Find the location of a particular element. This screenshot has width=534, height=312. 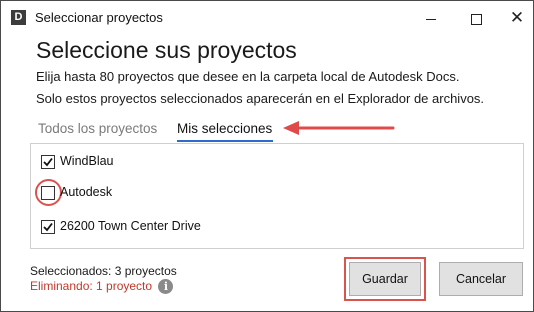

dialog-heading: Seleccione sus proyectos is located at coordinates (166, 50).